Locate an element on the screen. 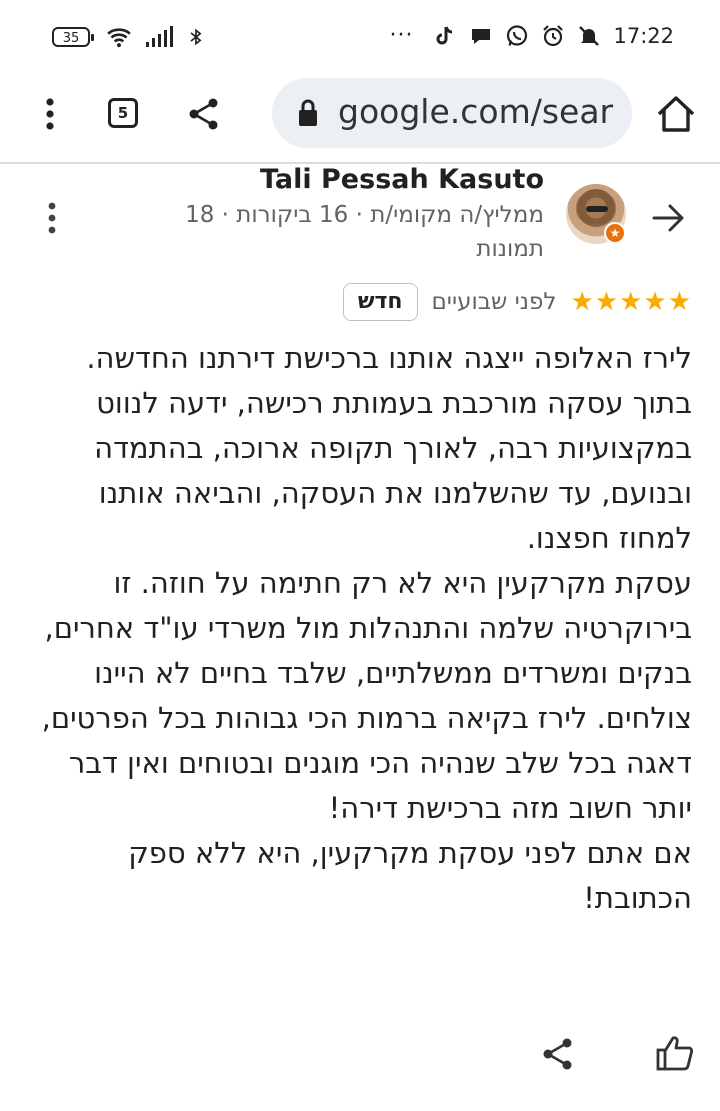  review-actions is located at coordinates (360, 1056).